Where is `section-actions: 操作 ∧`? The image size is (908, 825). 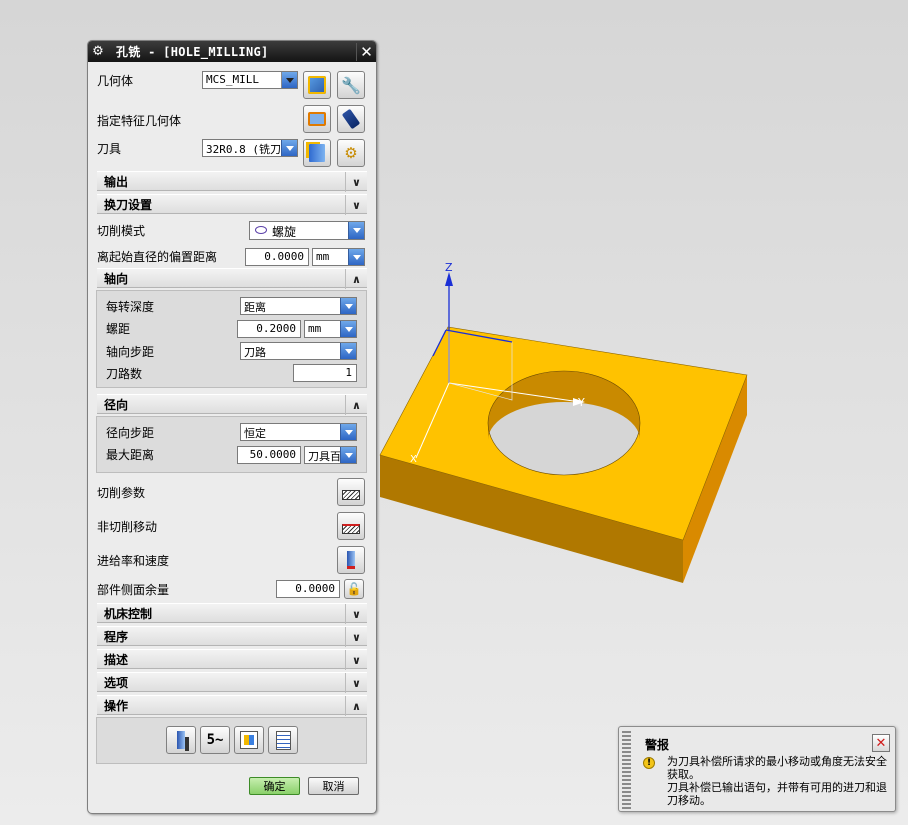 section-actions: 操作 ∧ is located at coordinates (232, 705).